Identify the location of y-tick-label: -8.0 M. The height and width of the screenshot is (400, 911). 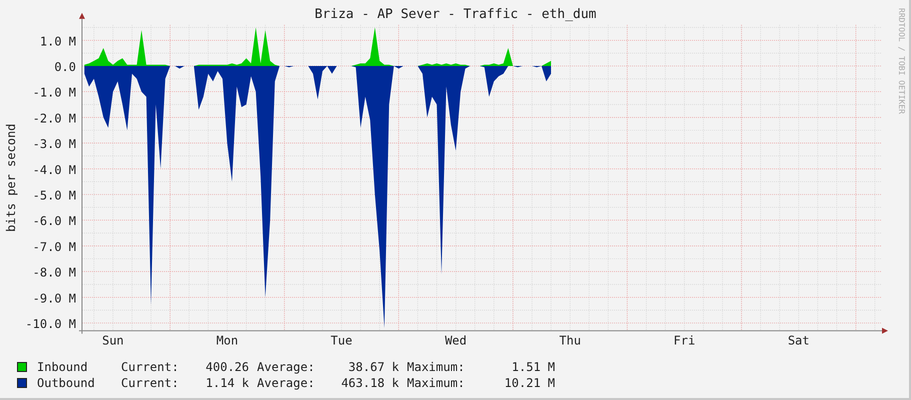
(54, 273).